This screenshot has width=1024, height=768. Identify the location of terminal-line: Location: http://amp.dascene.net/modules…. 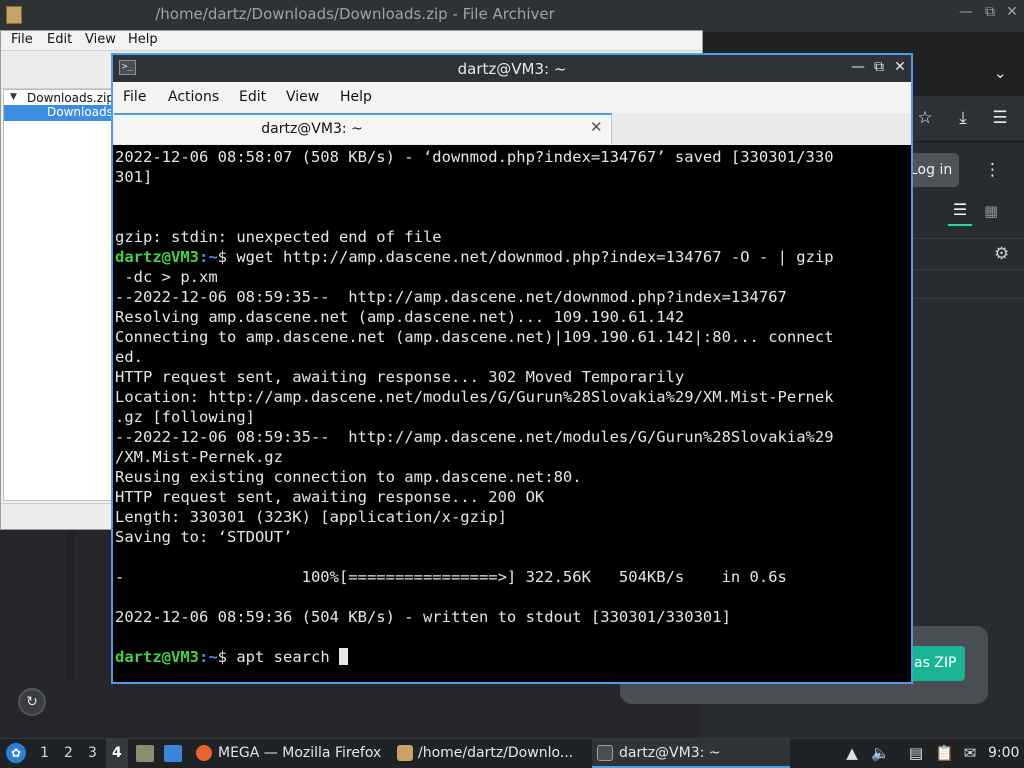
(474, 397).